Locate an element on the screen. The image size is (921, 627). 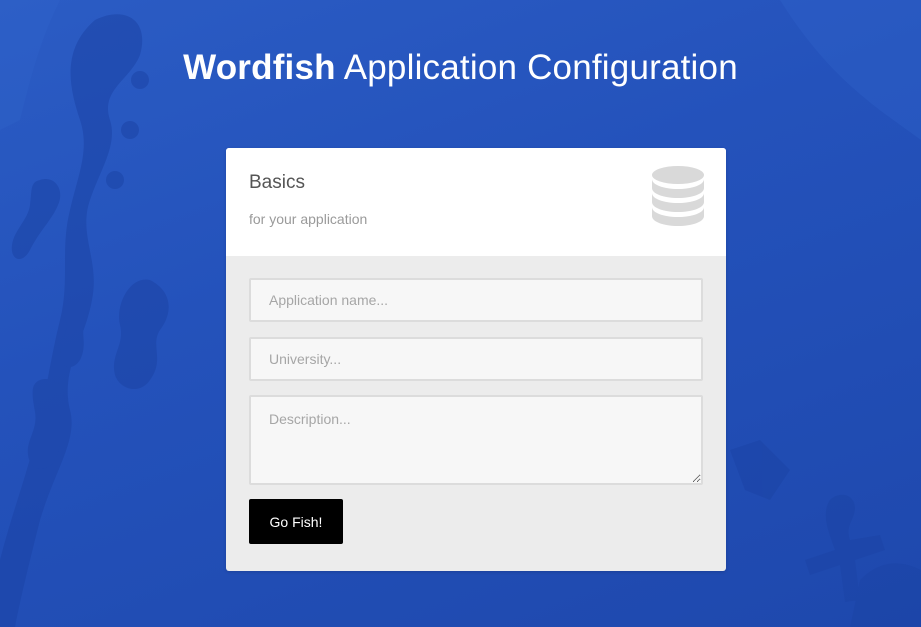
card-subtitle: for your application is located at coordinates (308, 219).